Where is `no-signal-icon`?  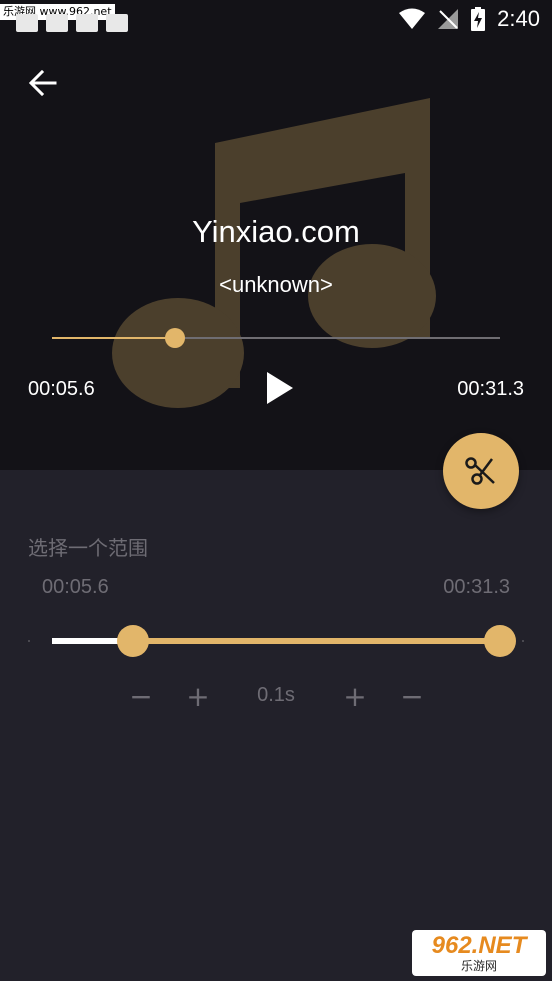 no-signal-icon is located at coordinates (448, 19).